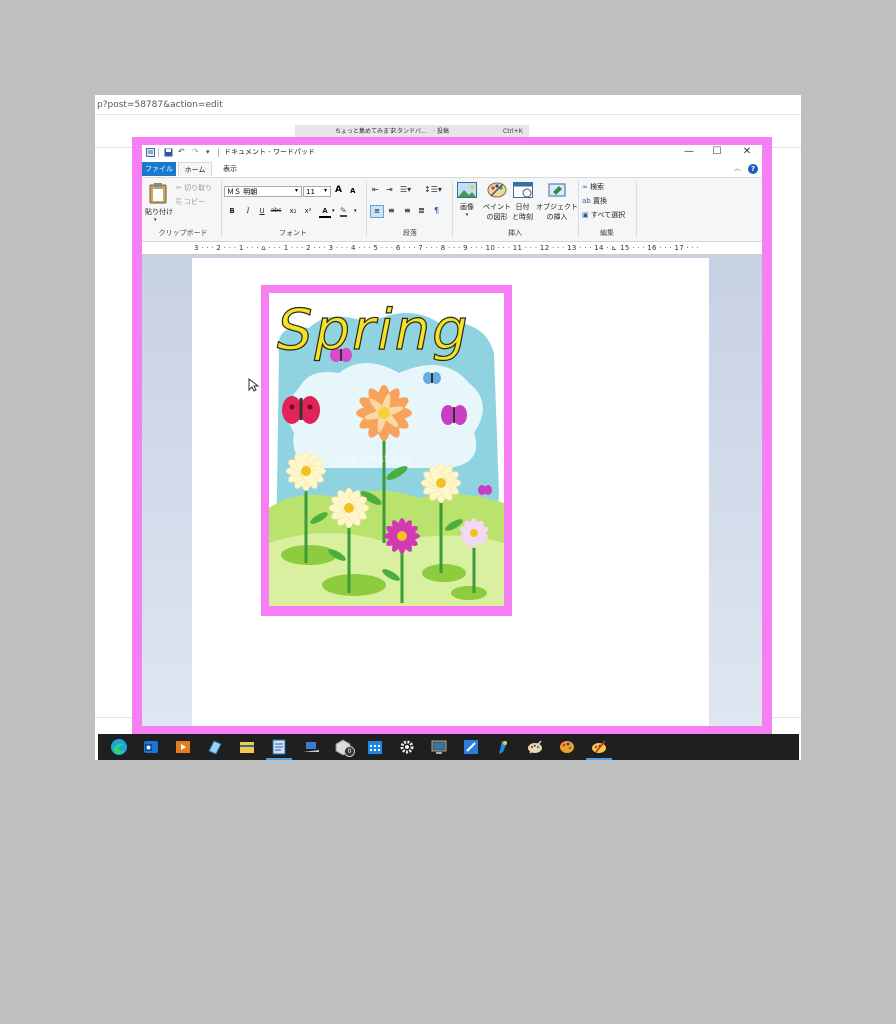 The width and height of the screenshot is (896, 1024). I want to click on taskbar: 0, so click(448, 747).